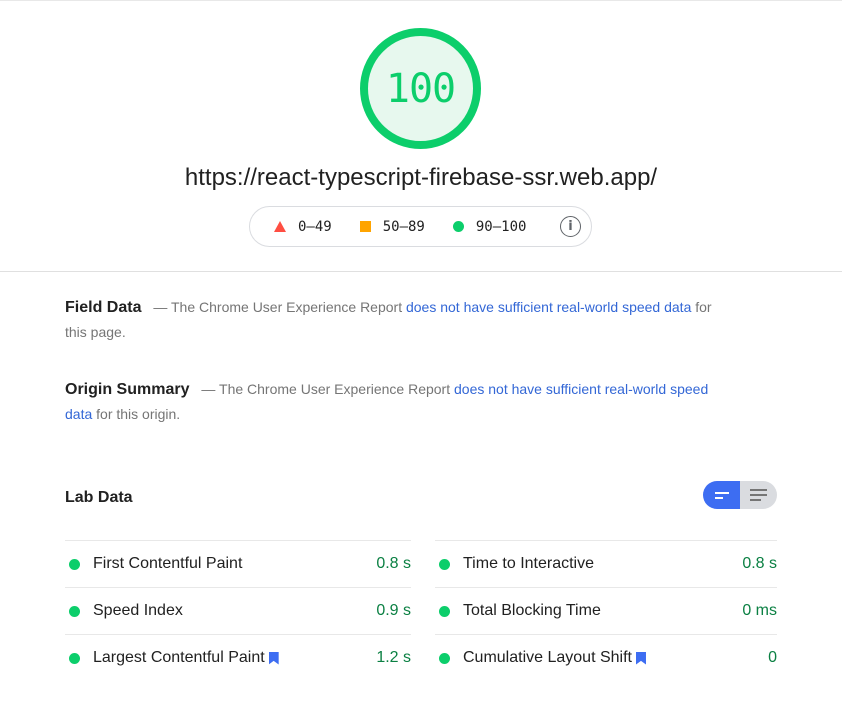 This screenshot has height=722, width=842. I want to click on field-data-prefix: — The Chrome User Experience Report, so click(279, 307).